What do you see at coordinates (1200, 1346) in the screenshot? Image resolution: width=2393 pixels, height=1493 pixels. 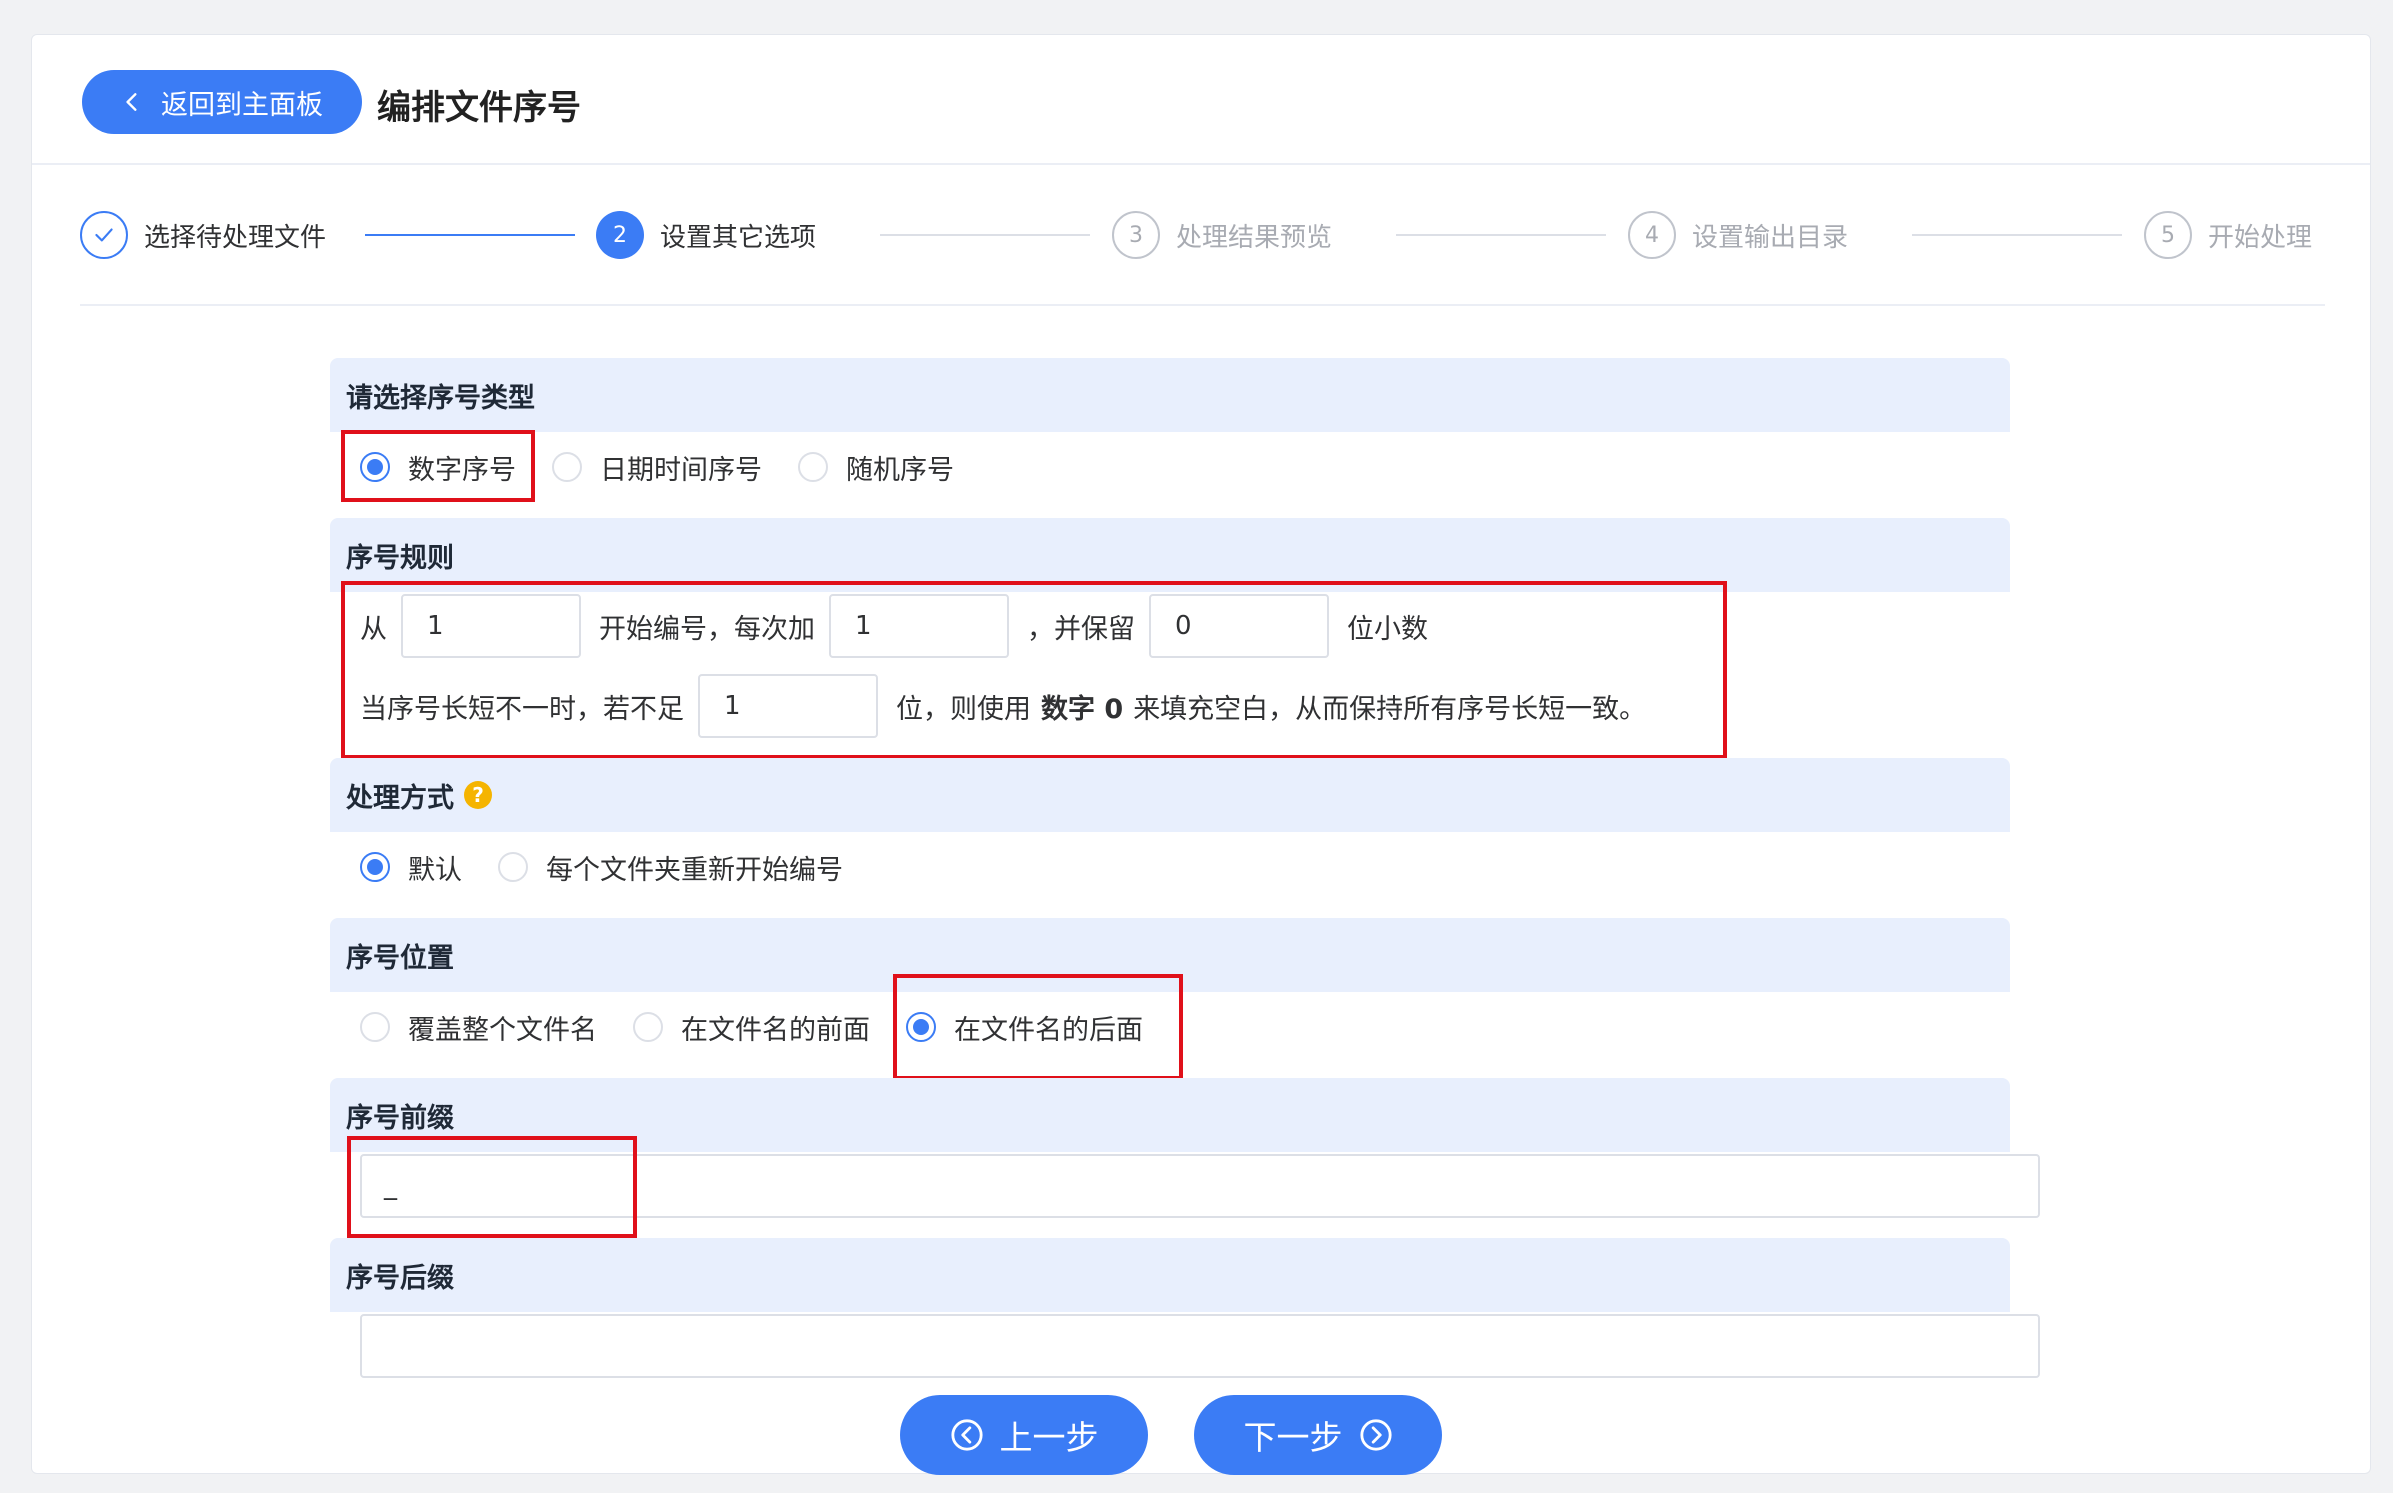 I see `suffix-input` at bounding box center [1200, 1346].